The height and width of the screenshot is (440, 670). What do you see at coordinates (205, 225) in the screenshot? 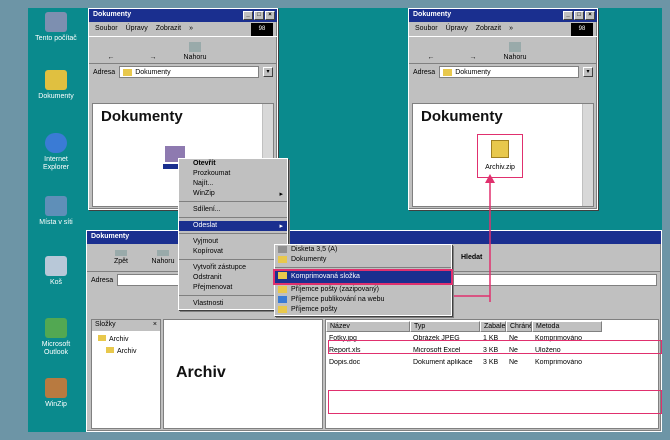
I see `menu-item-label: Odeslat` at bounding box center [205, 225].